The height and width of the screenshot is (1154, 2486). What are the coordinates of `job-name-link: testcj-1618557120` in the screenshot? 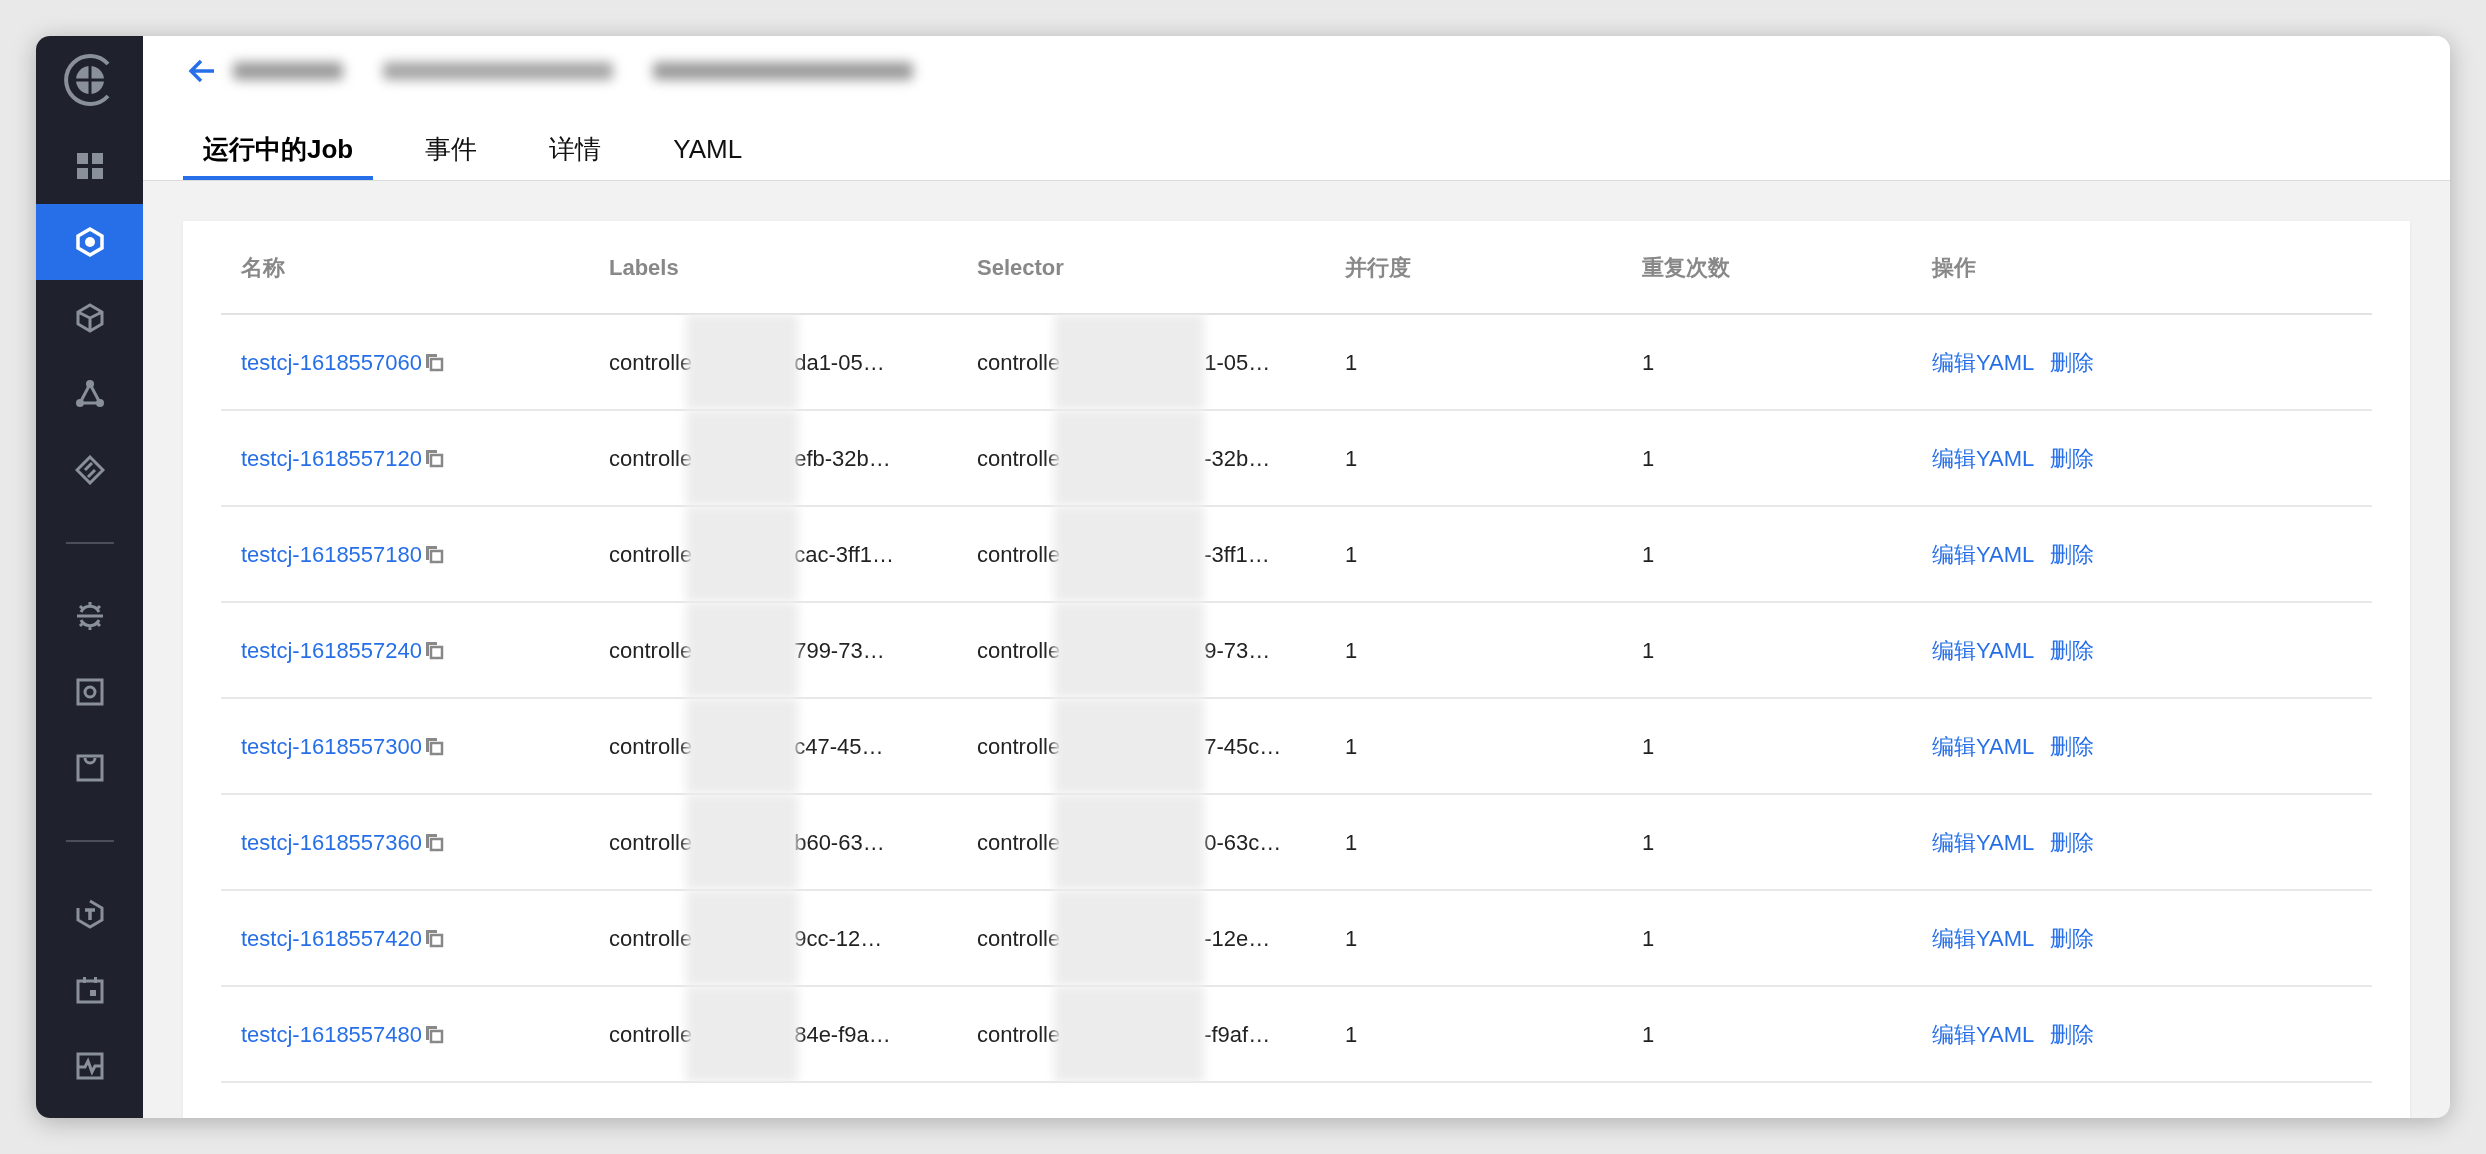 It's located at (332, 458).